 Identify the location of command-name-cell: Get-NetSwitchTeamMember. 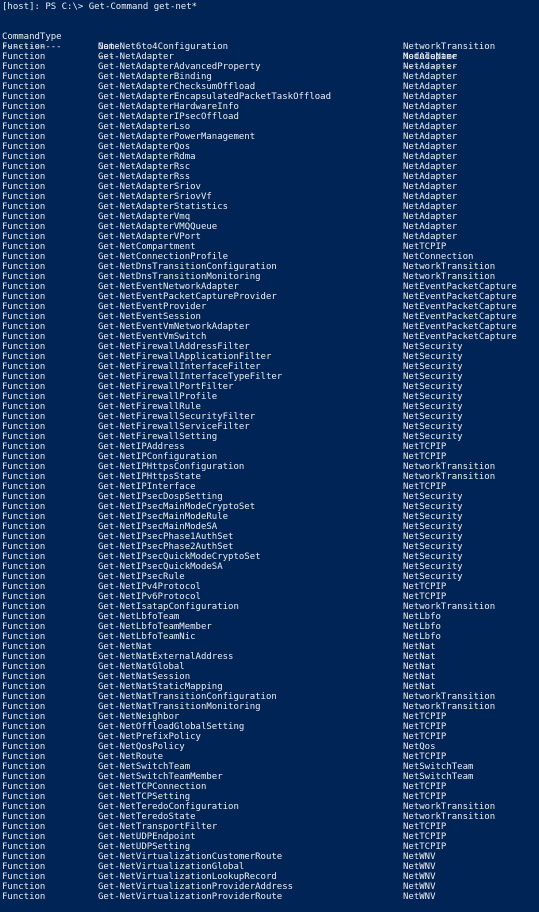
(160, 777).